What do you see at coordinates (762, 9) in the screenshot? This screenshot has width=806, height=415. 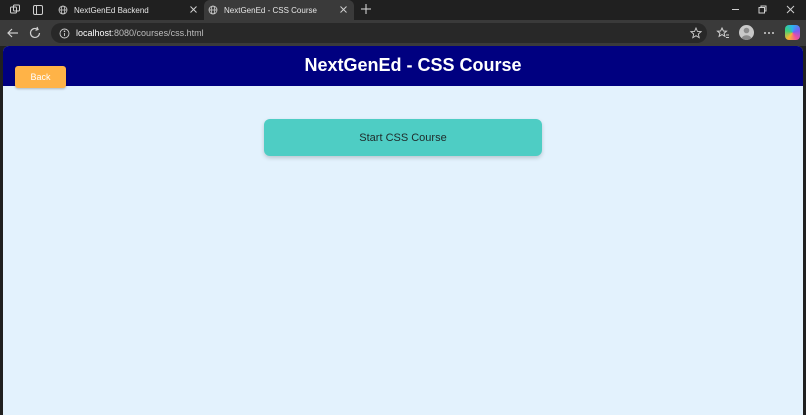 I see `restore-icon` at bounding box center [762, 9].